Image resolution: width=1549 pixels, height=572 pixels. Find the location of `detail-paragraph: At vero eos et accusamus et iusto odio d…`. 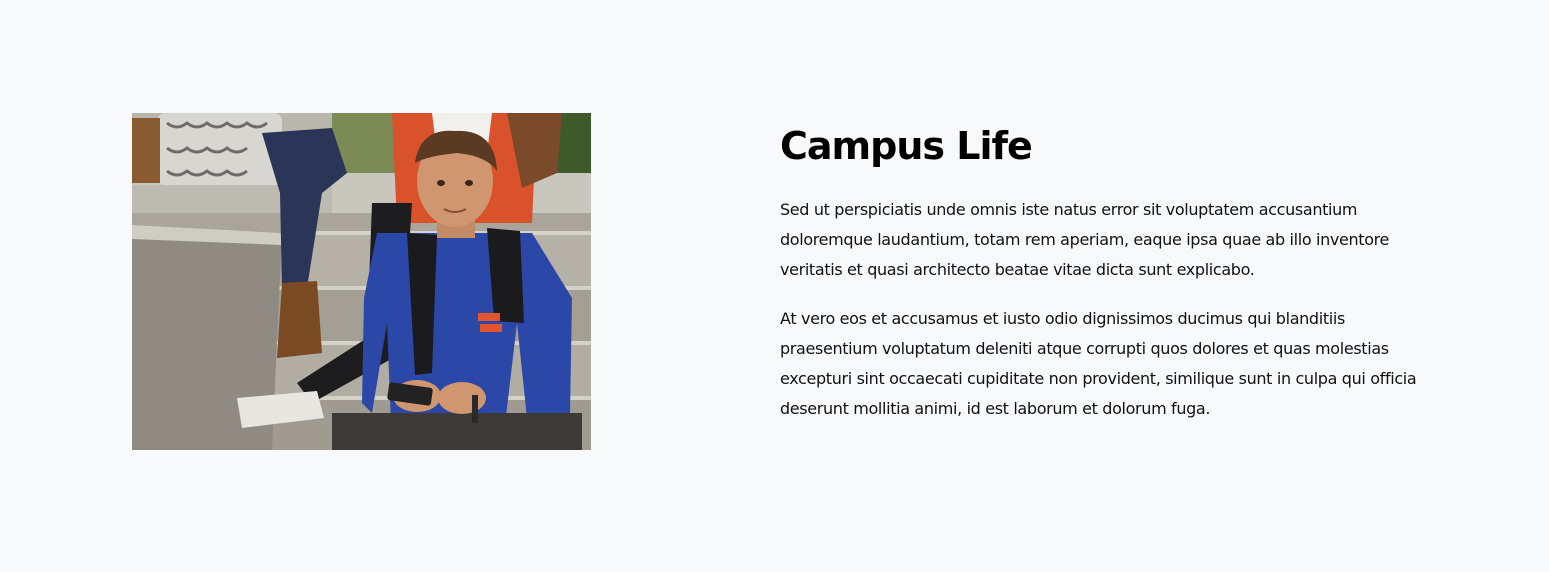

detail-paragraph: At vero eos et accusamus et iusto odio d… is located at coordinates (1098, 363).